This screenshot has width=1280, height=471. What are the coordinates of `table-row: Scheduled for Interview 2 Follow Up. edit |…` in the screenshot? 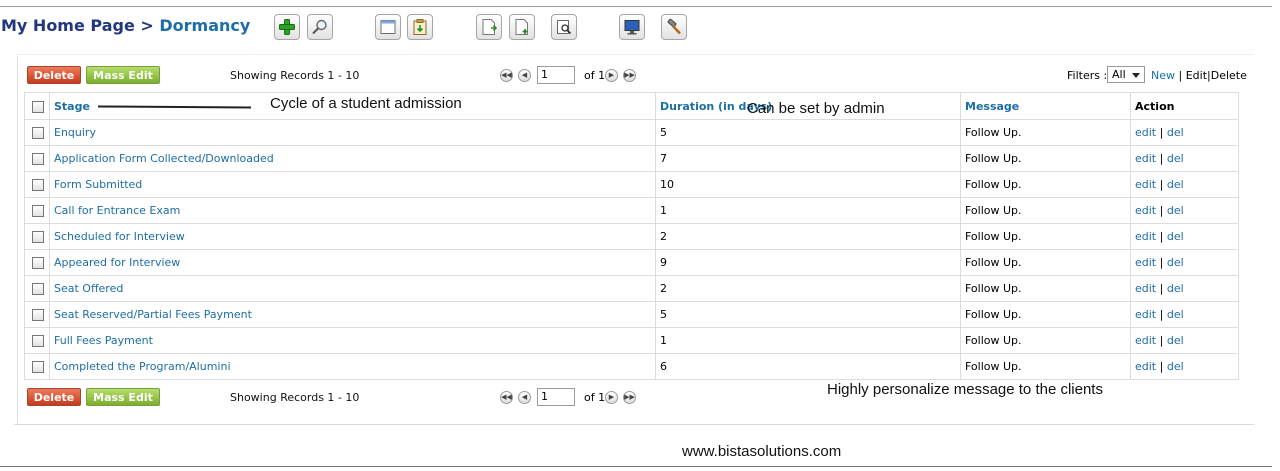 It's located at (631, 236).